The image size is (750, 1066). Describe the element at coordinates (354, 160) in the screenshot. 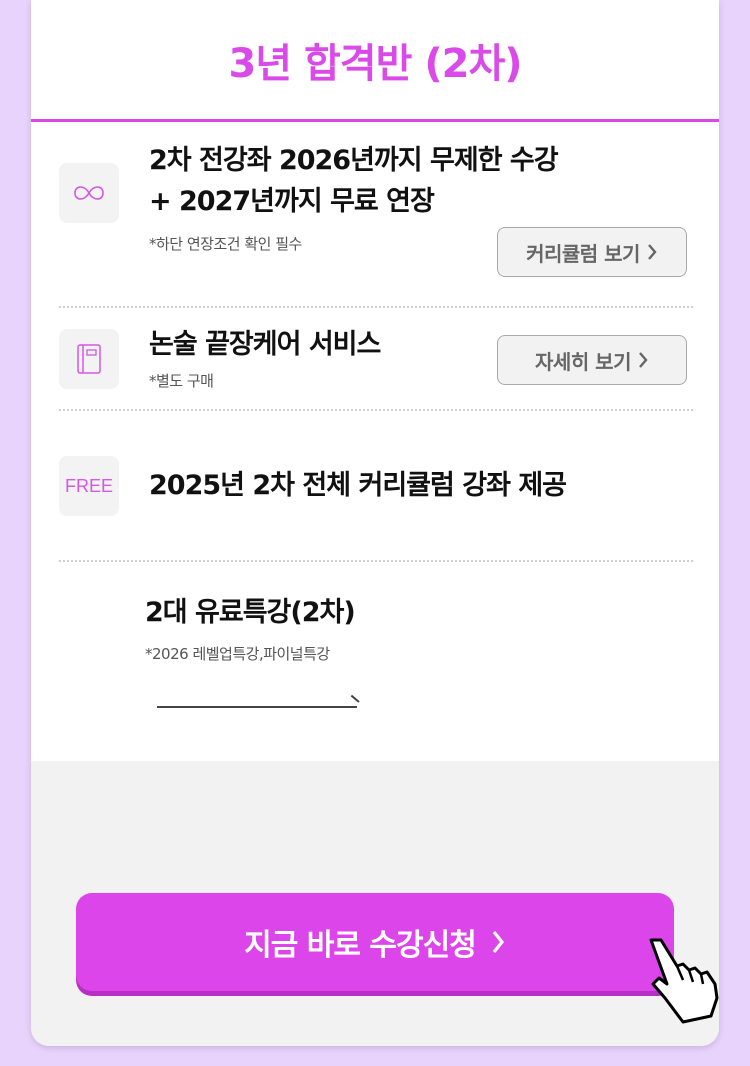

I see `row-unlimited-title-1: 2차 전강좌 2026년까지 무제한 수강` at that location.